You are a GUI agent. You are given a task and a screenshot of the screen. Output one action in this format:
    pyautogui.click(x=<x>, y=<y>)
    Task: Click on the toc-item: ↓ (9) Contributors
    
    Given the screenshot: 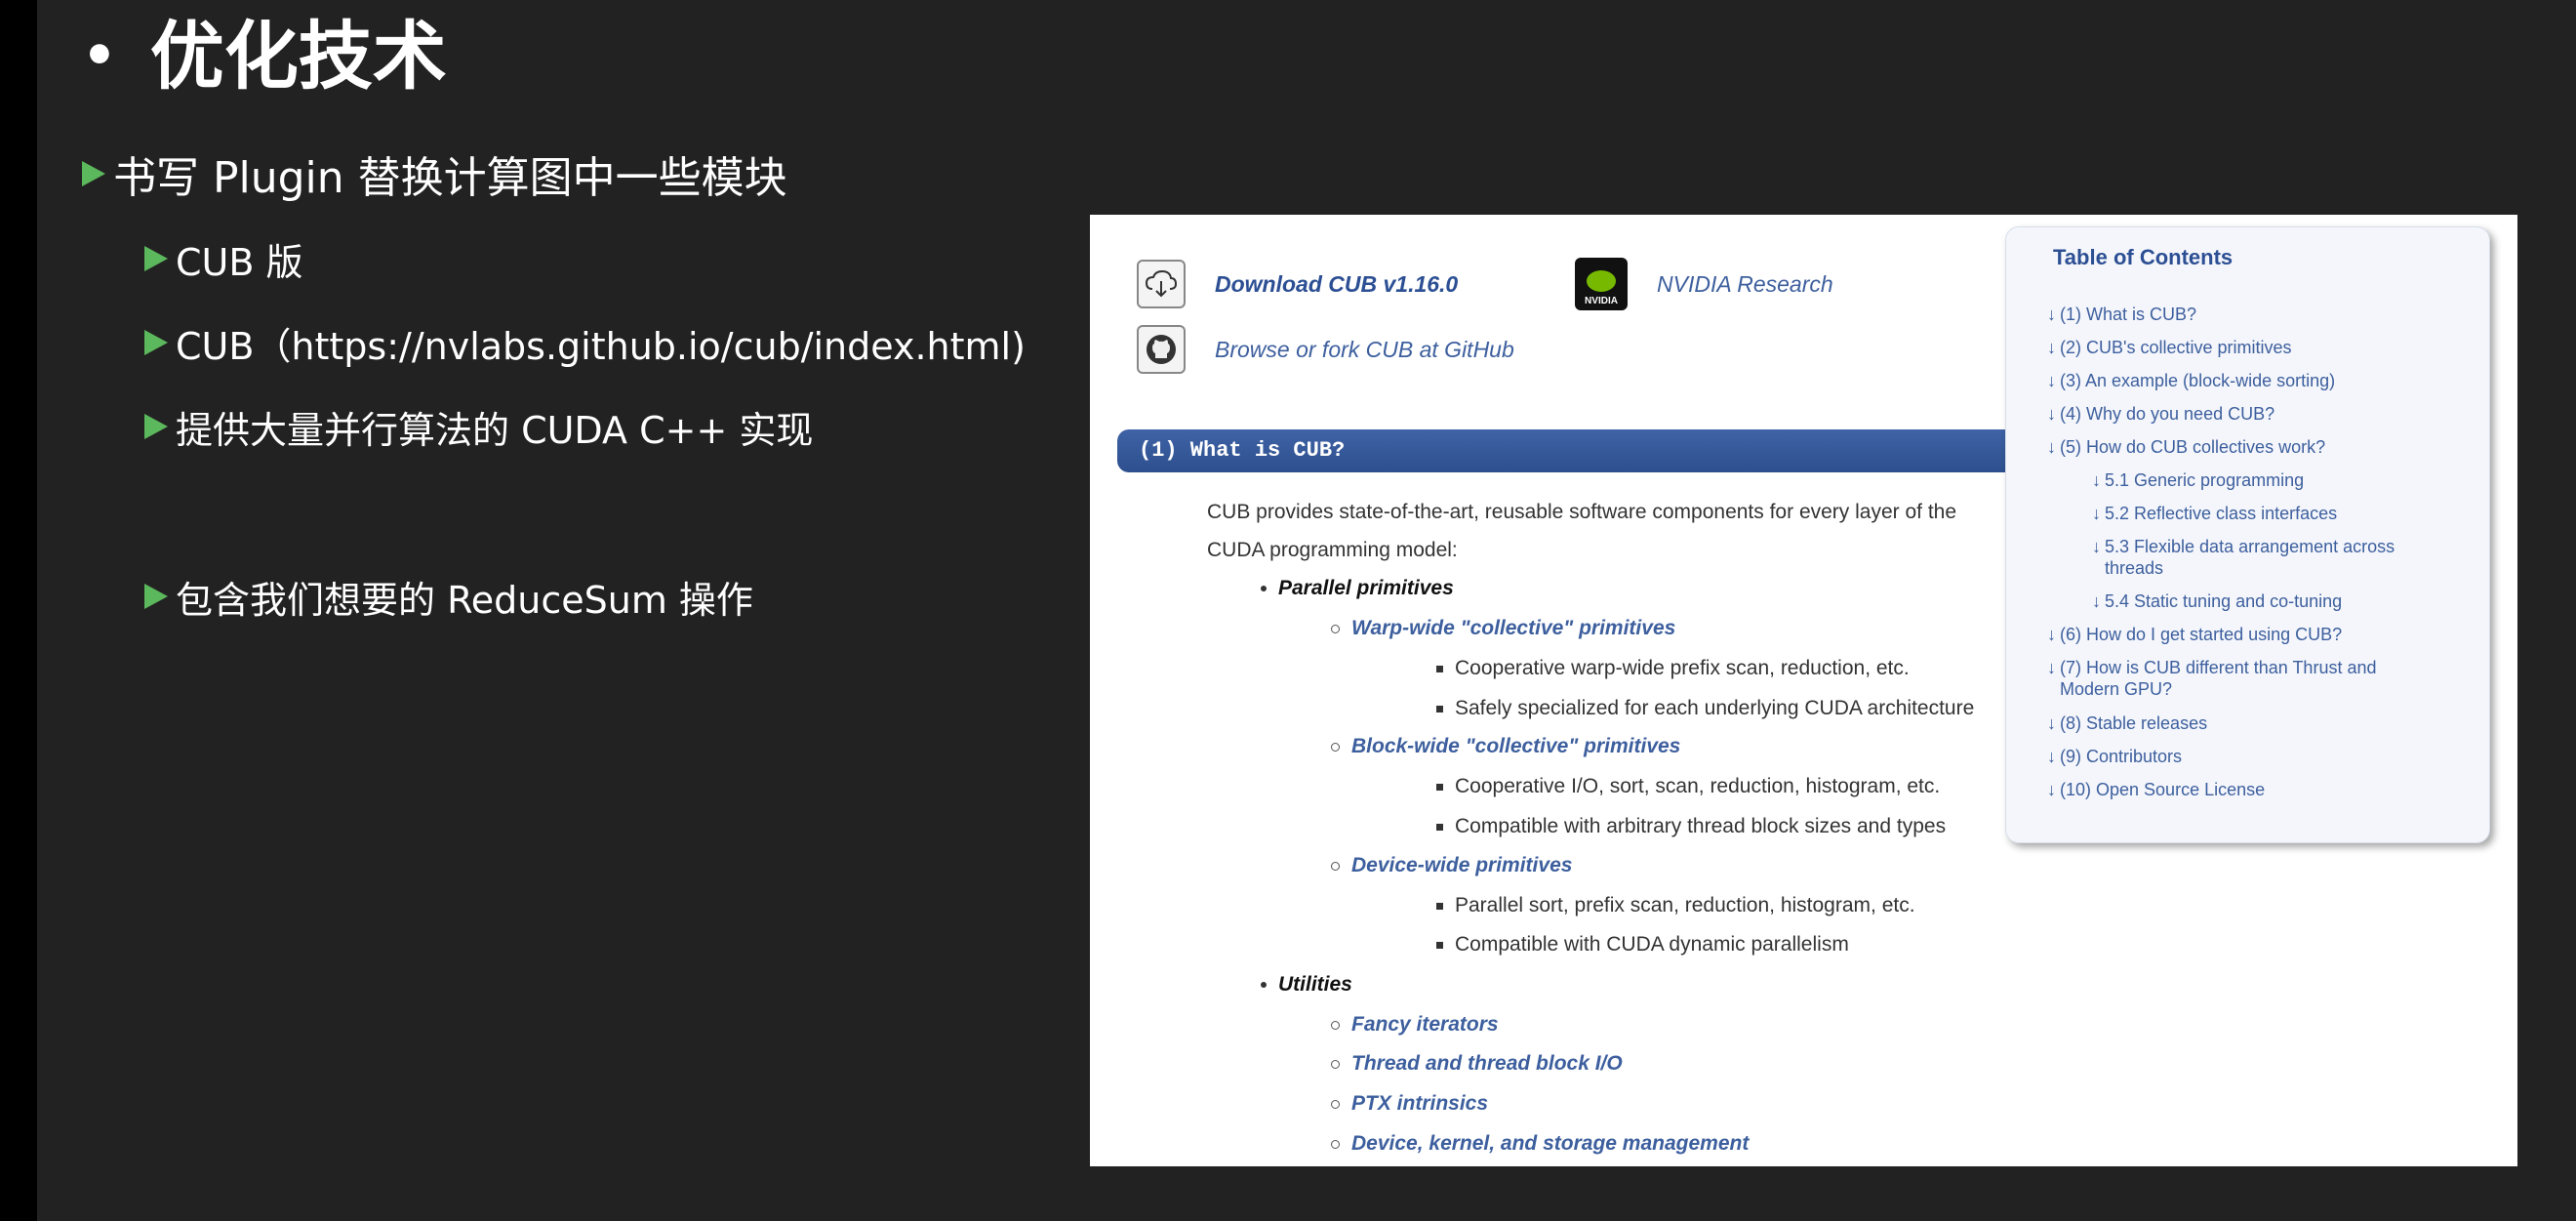 What is the action you would take?
    pyautogui.click(x=2114, y=757)
    